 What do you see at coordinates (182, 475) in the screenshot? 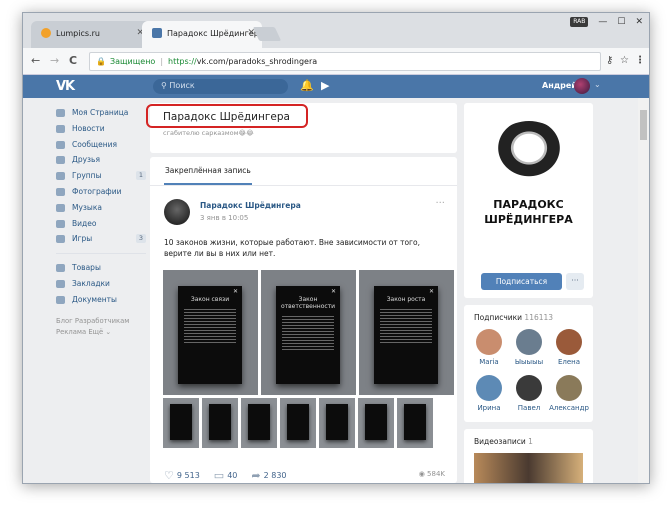
I see `like-button: ♡ 9 513` at bounding box center [182, 475].